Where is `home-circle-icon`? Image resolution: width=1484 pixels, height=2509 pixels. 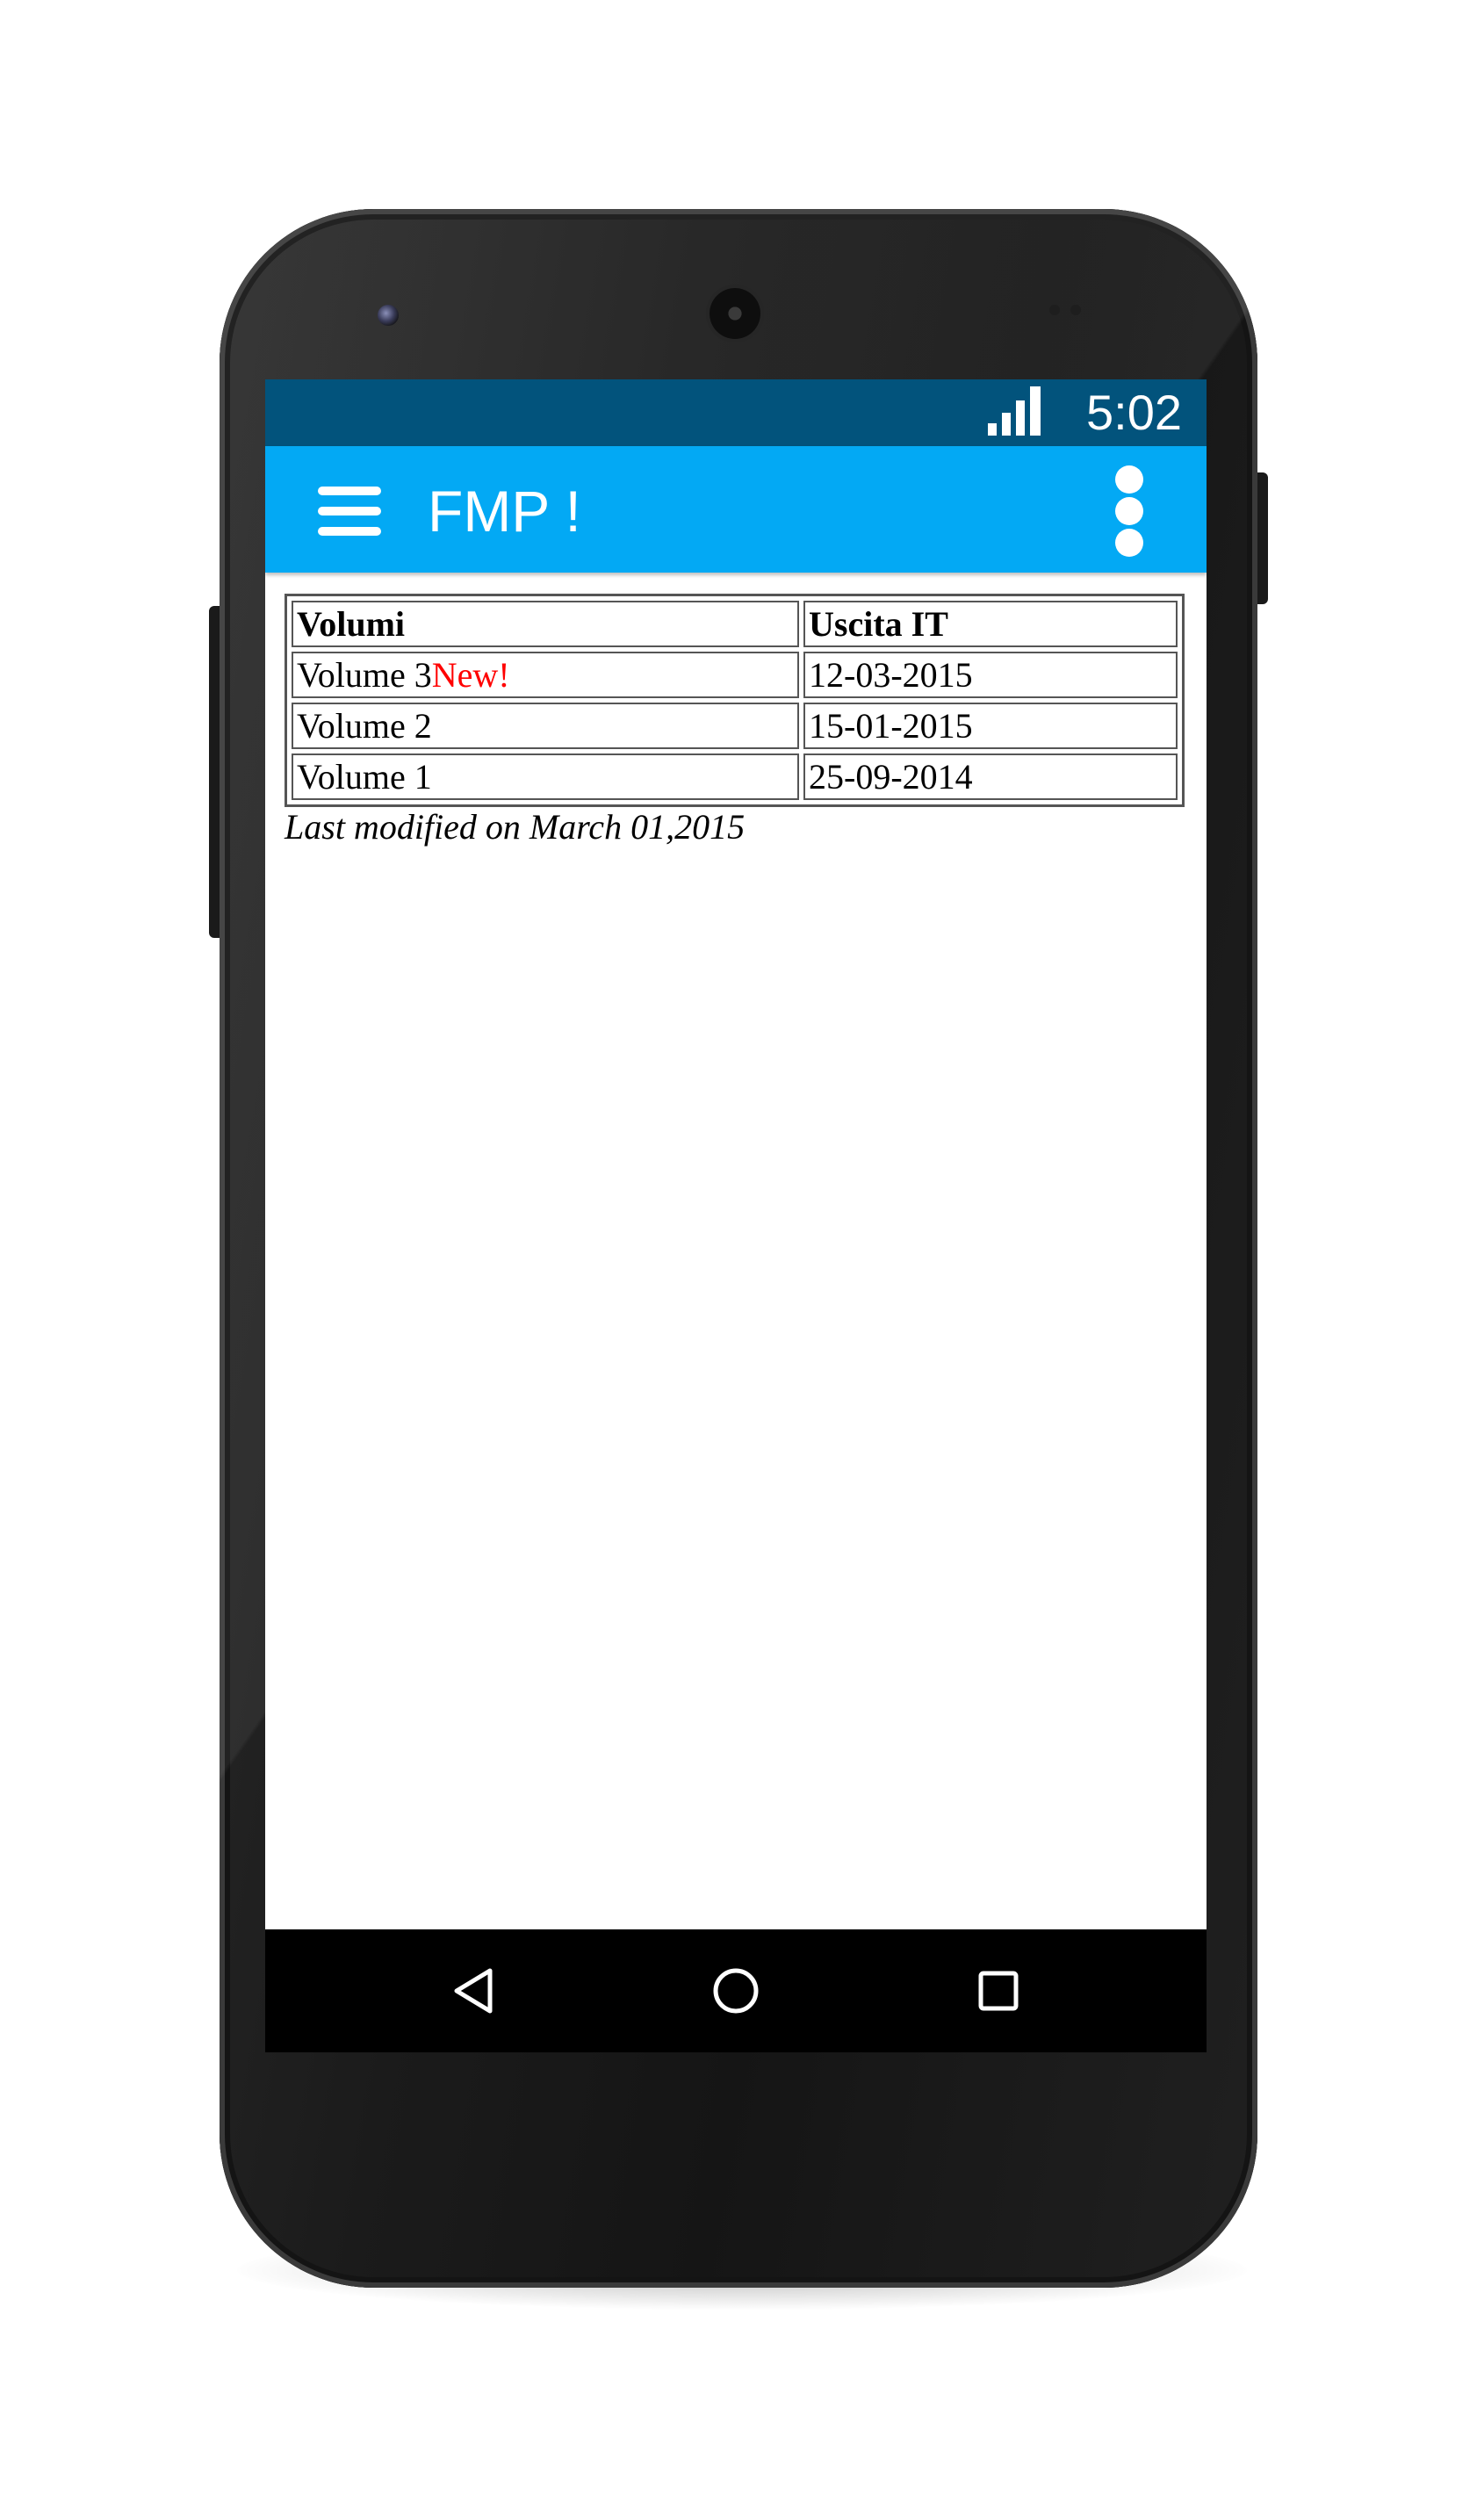 home-circle-icon is located at coordinates (736, 1991).